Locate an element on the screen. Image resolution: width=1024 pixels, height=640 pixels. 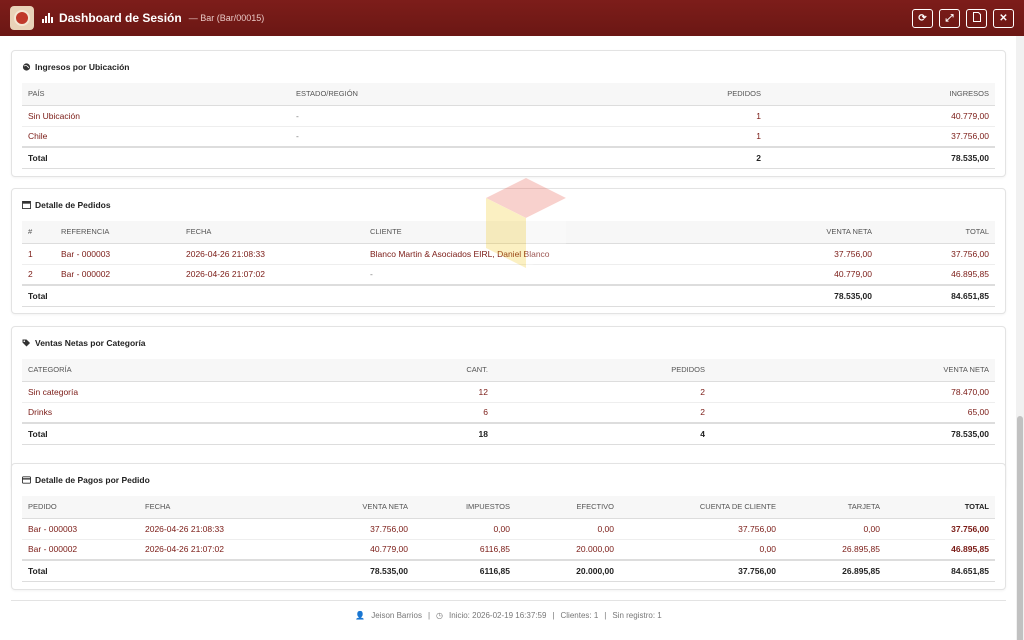
table-header: CATEGORÍA CANT. PEDIDOS VENTA NETA is located at coordinates (508, 370).